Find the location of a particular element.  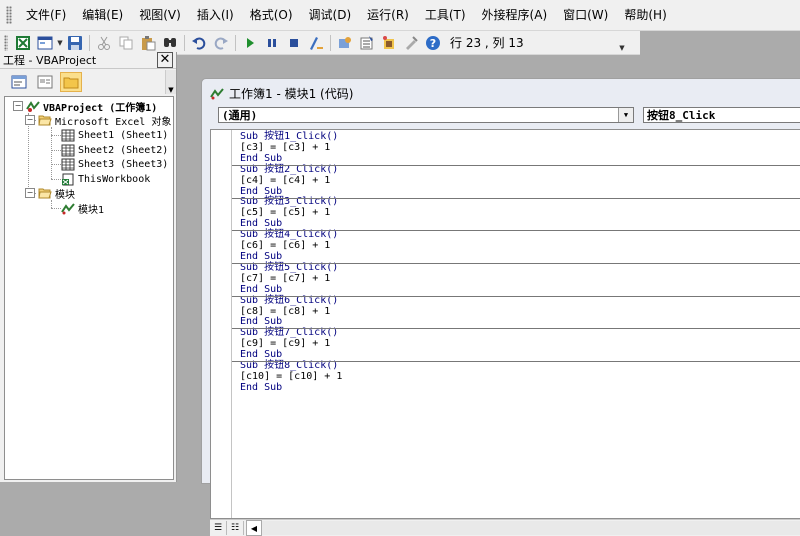

tree-item-label: ThisWorkbook is located at coordinates (114, 179).